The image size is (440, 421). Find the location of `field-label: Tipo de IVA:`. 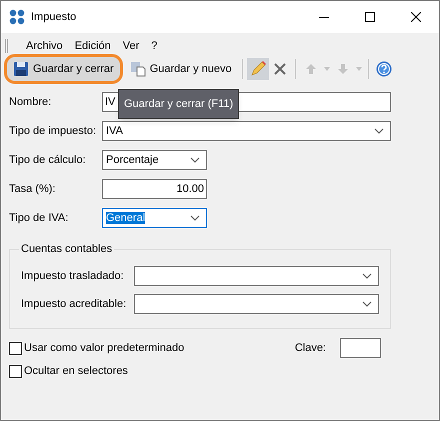

field-label: Tipo de IVA: is located at coordinates (39, 218).